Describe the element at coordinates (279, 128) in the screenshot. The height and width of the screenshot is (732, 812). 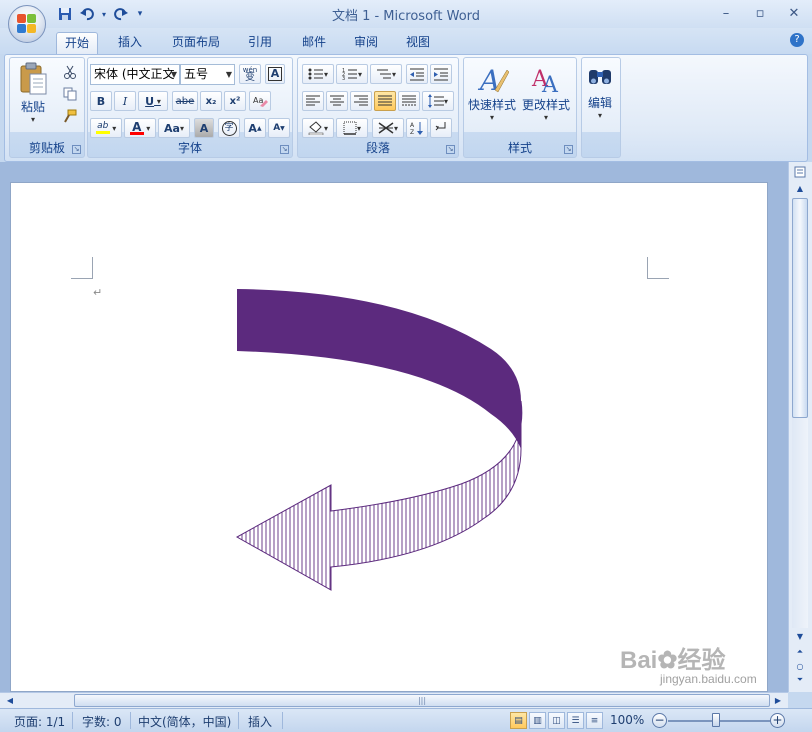
I see `shrink-font-button: A ▼` at that location.